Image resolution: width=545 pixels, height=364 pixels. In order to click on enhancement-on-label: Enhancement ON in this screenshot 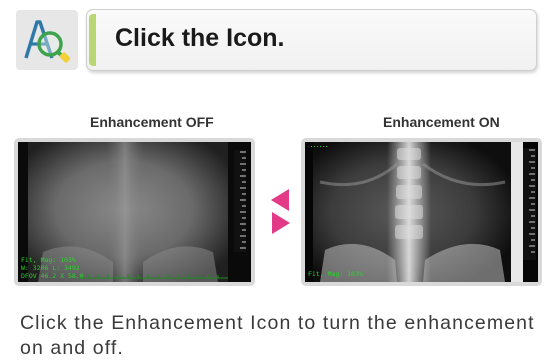, I will do `click(441, 122)`.